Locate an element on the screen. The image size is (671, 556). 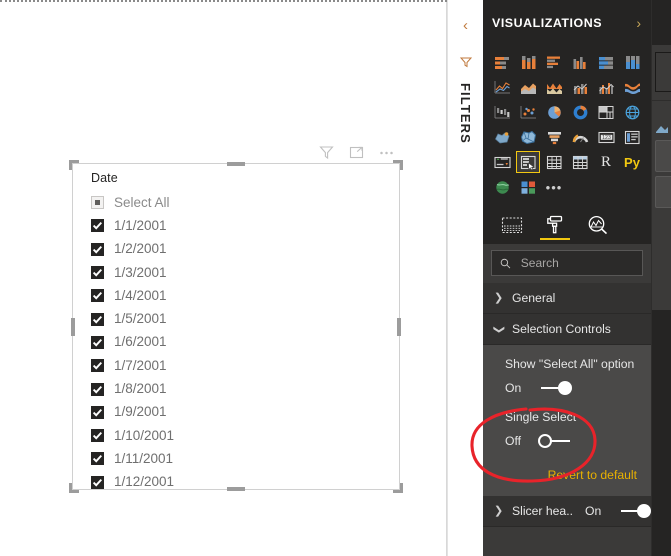
matrix-icon is located at coordinates (580, 162).